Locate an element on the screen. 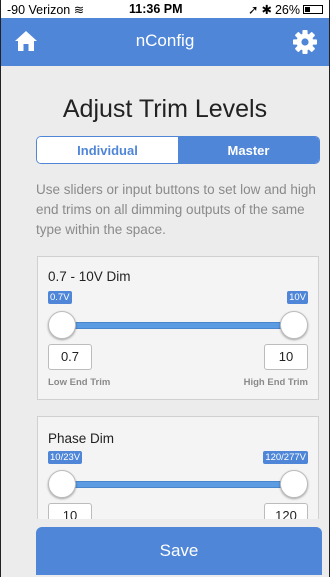 The image size is (330, 577). save-button: Save is located at coordinates (179, 551).